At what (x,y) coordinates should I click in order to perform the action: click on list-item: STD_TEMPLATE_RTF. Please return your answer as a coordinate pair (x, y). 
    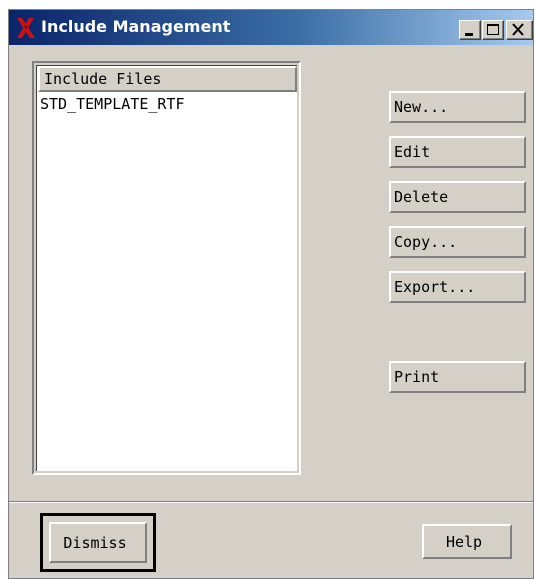
    Looking at the image, I should click on (167, 104).